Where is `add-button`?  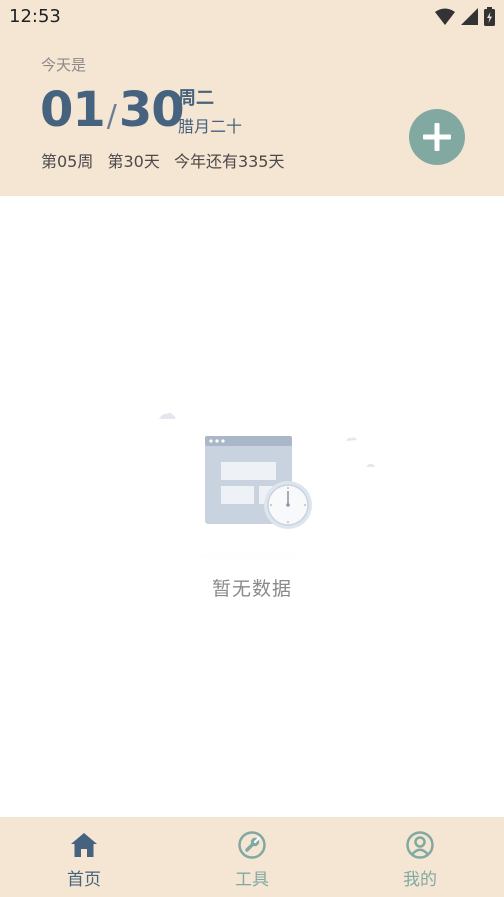 add-button is located at coordinates (437, 137).